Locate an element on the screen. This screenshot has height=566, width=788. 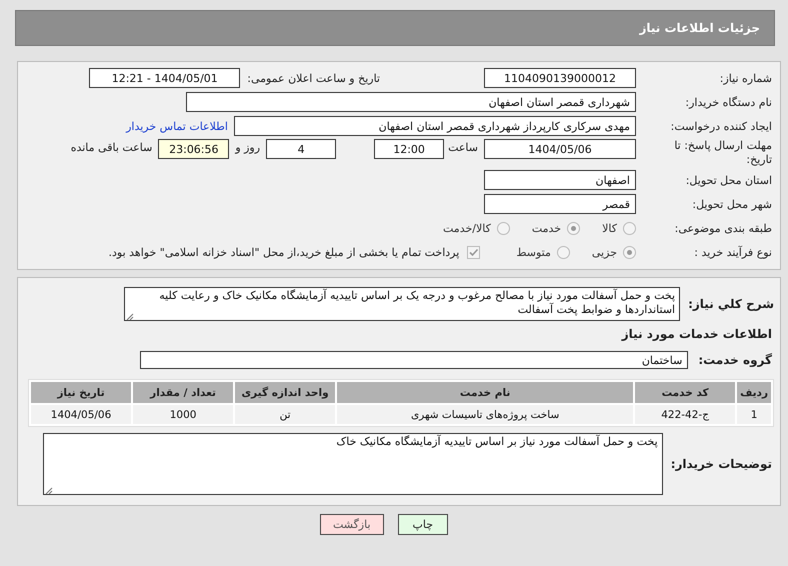
table-cell: 1000 is located at coordinates (183, 414).